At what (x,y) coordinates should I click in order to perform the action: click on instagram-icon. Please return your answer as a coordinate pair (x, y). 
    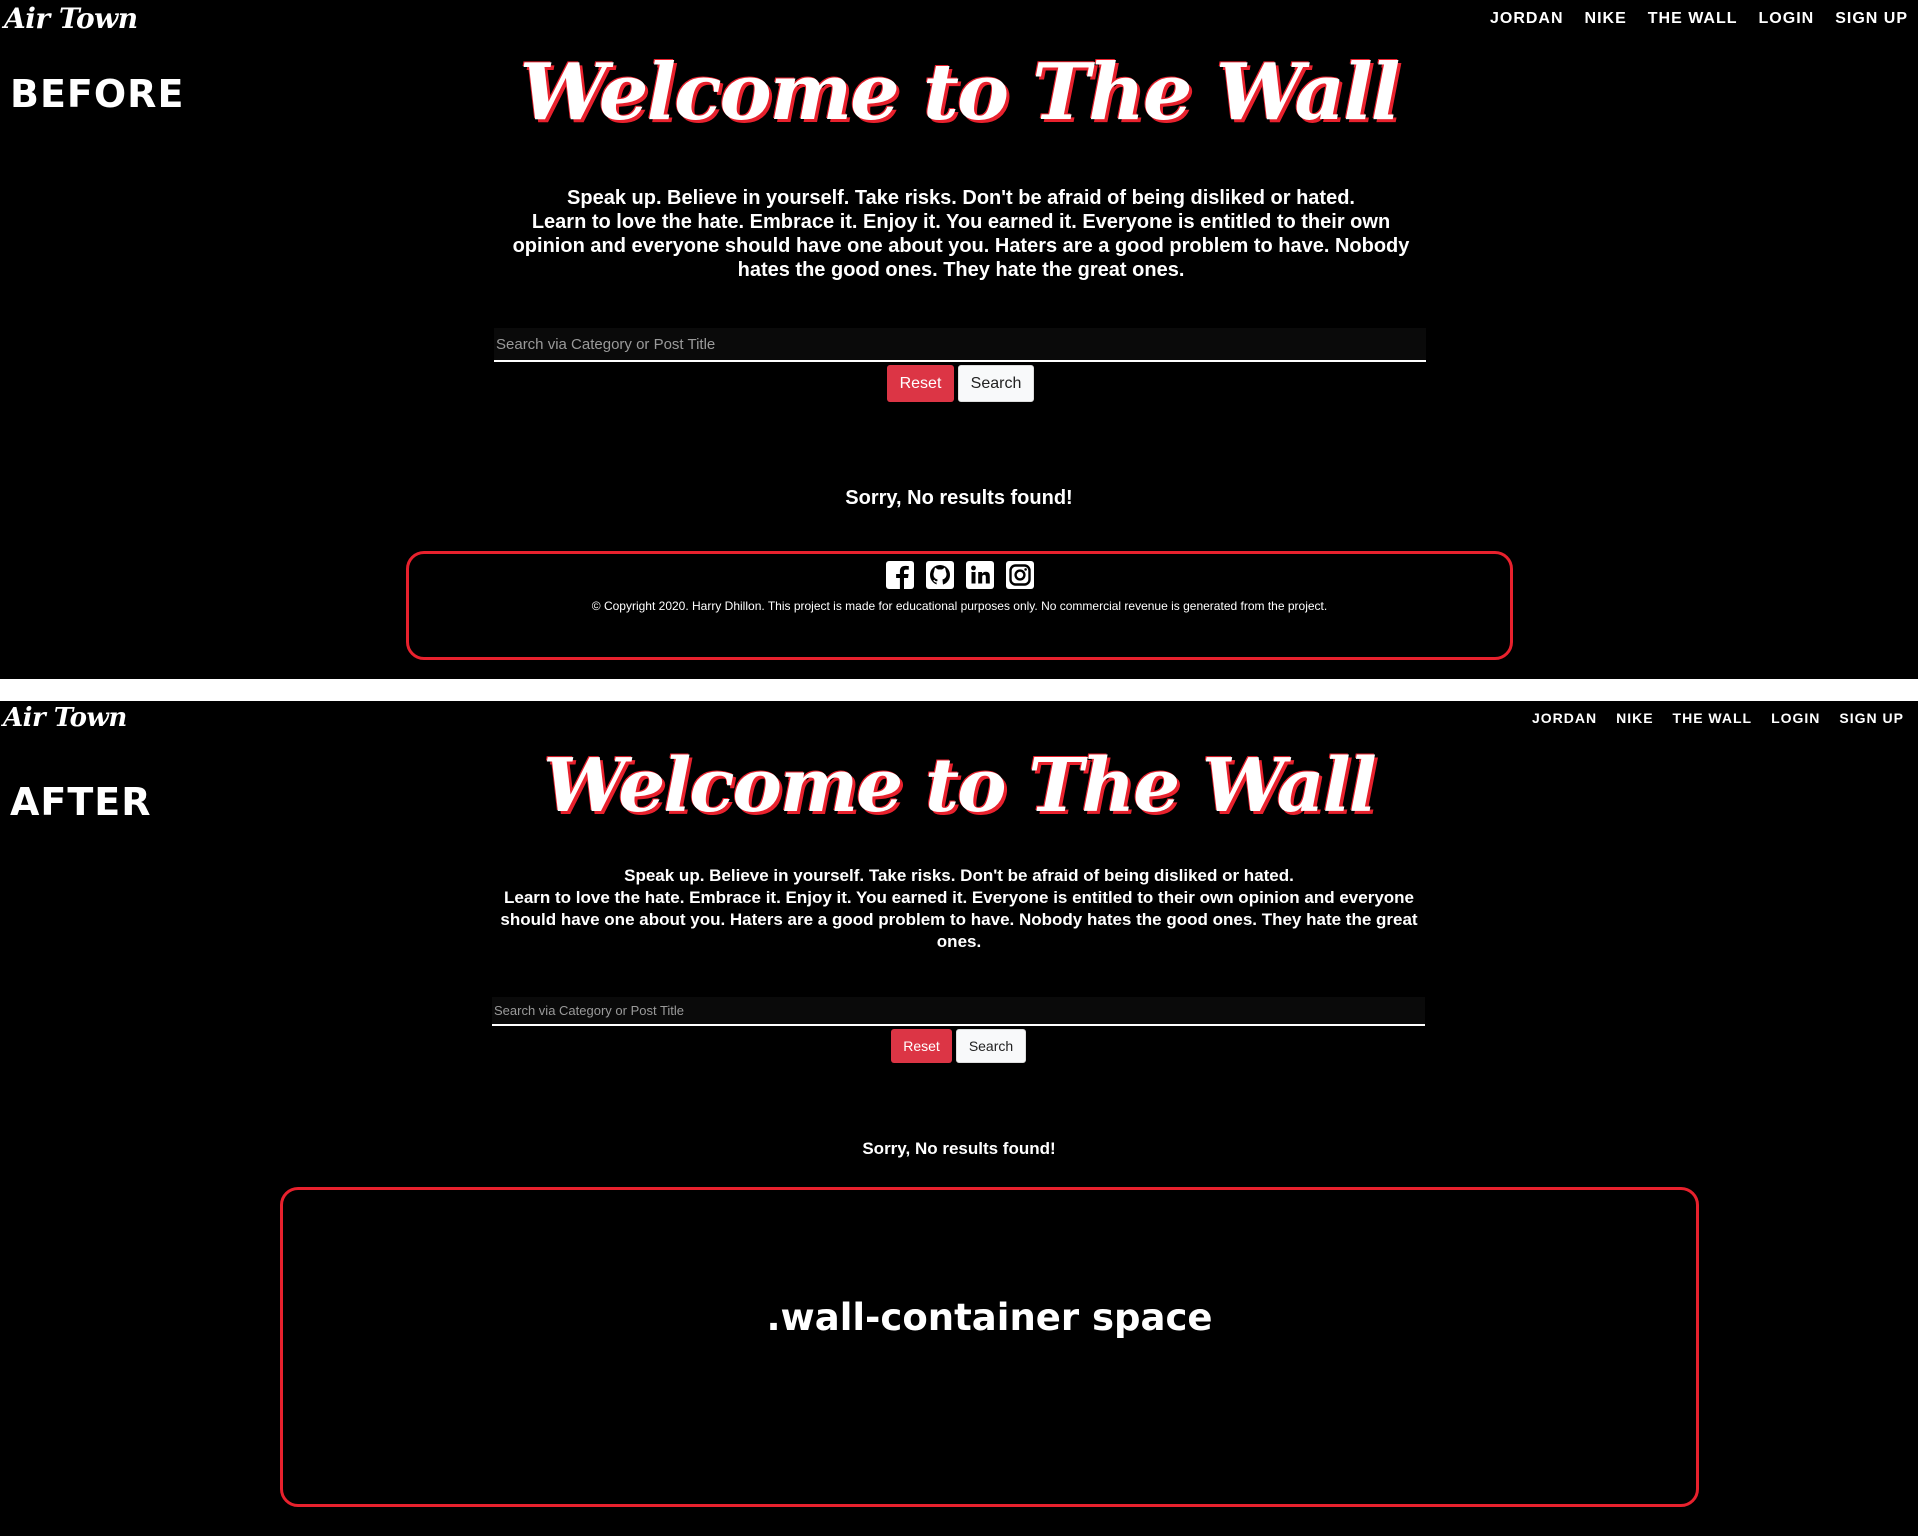
    Looking at the image, I should click on (1020, 575).